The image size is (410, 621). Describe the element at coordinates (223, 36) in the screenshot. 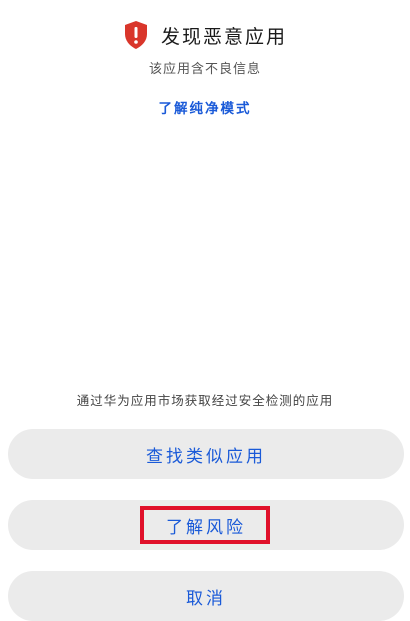

I see `dialog-title: 发现恶意应用` at that location.